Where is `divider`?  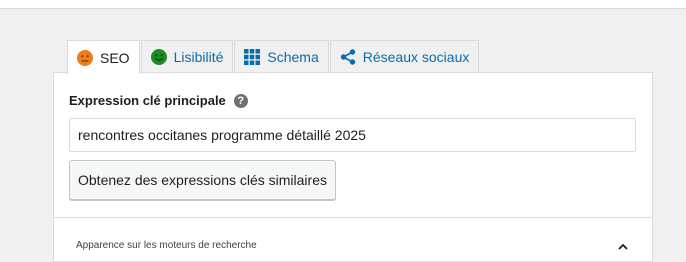
divider is located at coordinates (353, 217).